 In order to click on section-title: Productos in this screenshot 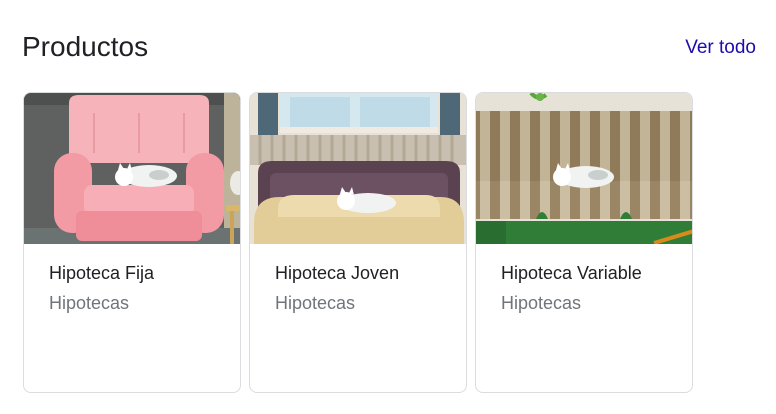, I will do `click(85, 46)`.